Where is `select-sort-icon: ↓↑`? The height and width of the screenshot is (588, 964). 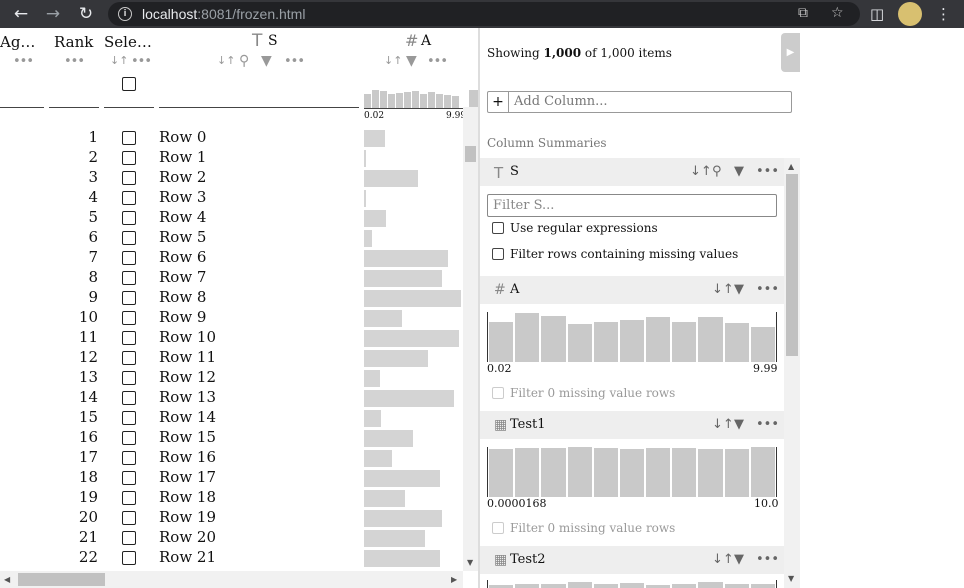 select-sort-icon: ↓↑ is located at coordinates (119, 60).